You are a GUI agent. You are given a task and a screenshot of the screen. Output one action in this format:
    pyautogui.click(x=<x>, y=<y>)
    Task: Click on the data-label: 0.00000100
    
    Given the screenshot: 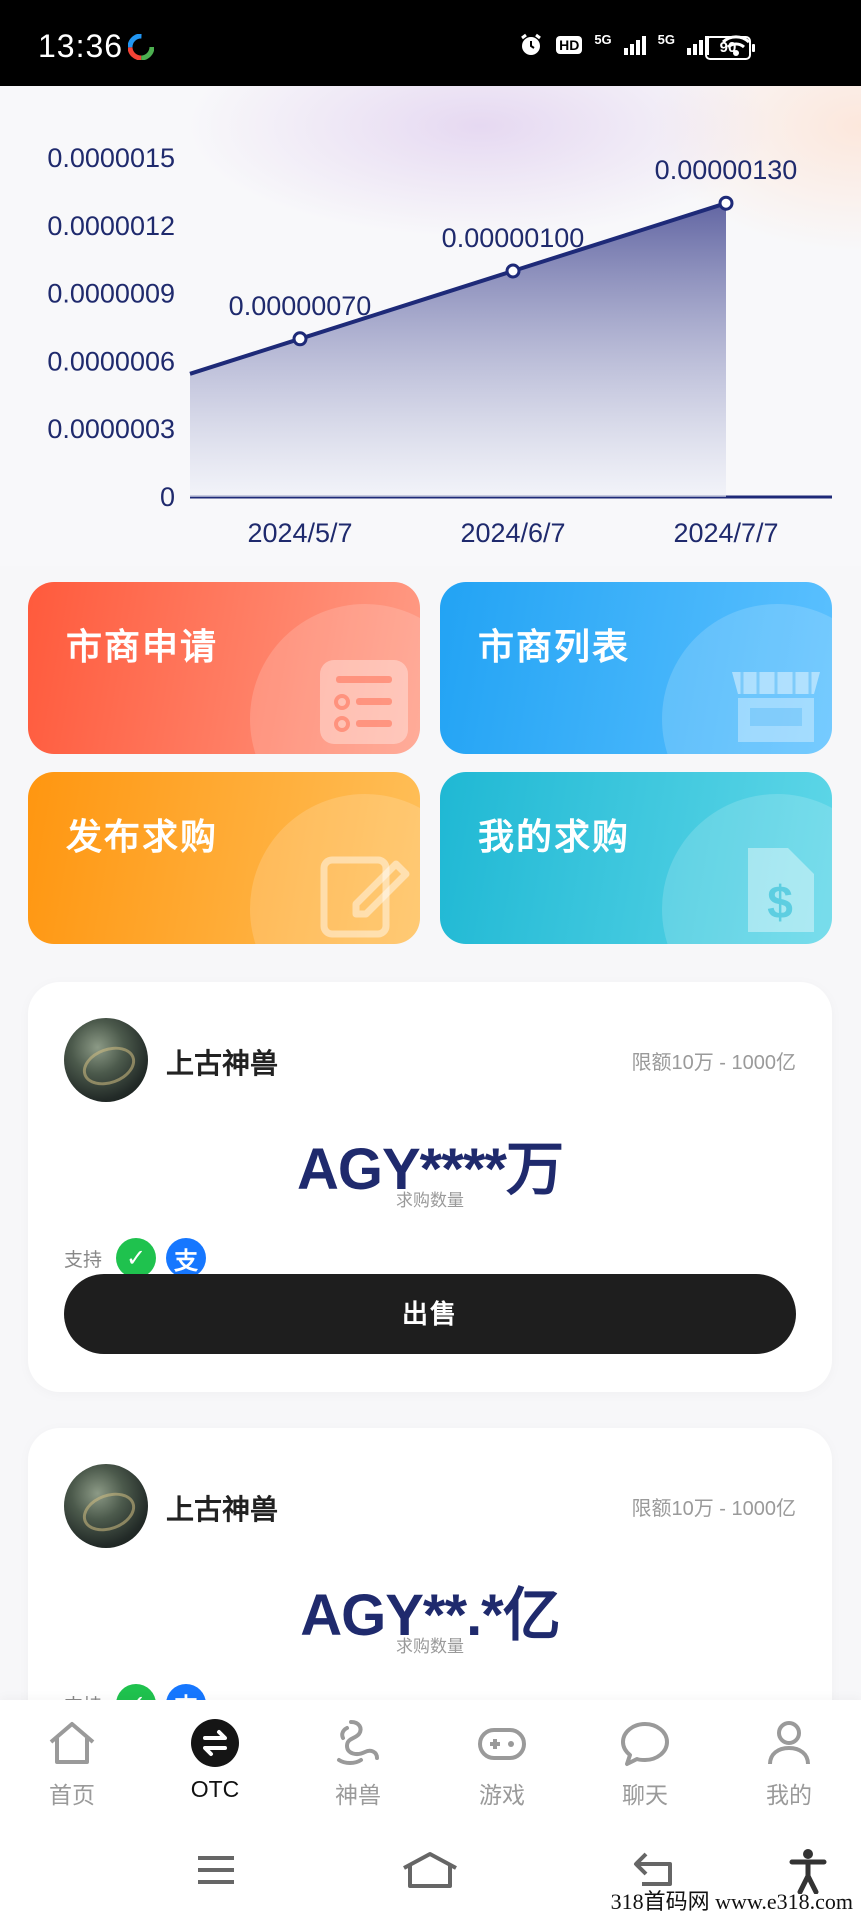 What is the action you would take?
    pyautogui.click(x=513, y=238)
    